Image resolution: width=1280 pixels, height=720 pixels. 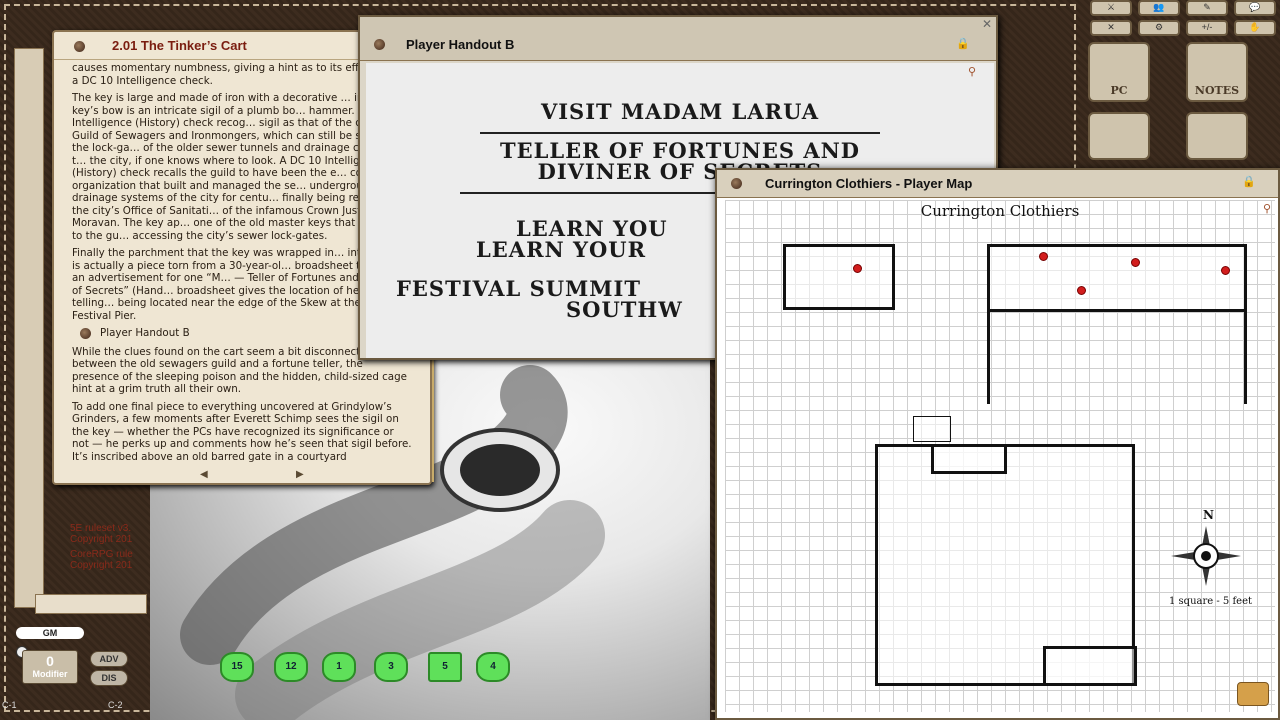 What do you see at coordinates (987, 24) in the screenshot?
I see `close-icon: ✕` at bounding box center [987, 24].